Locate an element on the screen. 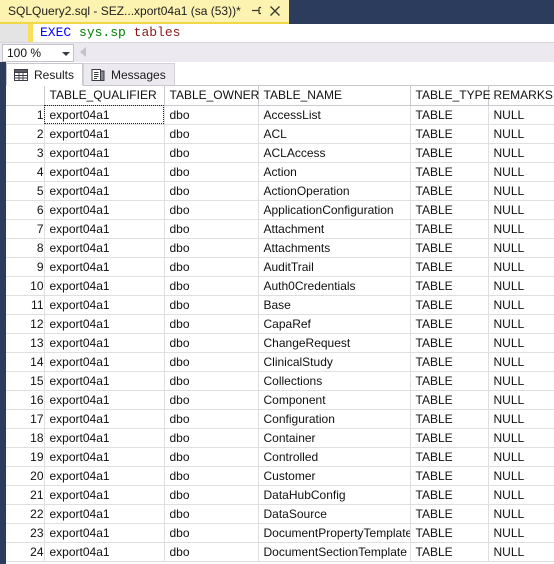 Image resolution: width=554 pixels, height=564 pixels. sql-editor: EXEC sys.sp tables is located at coordinates (277, 33).